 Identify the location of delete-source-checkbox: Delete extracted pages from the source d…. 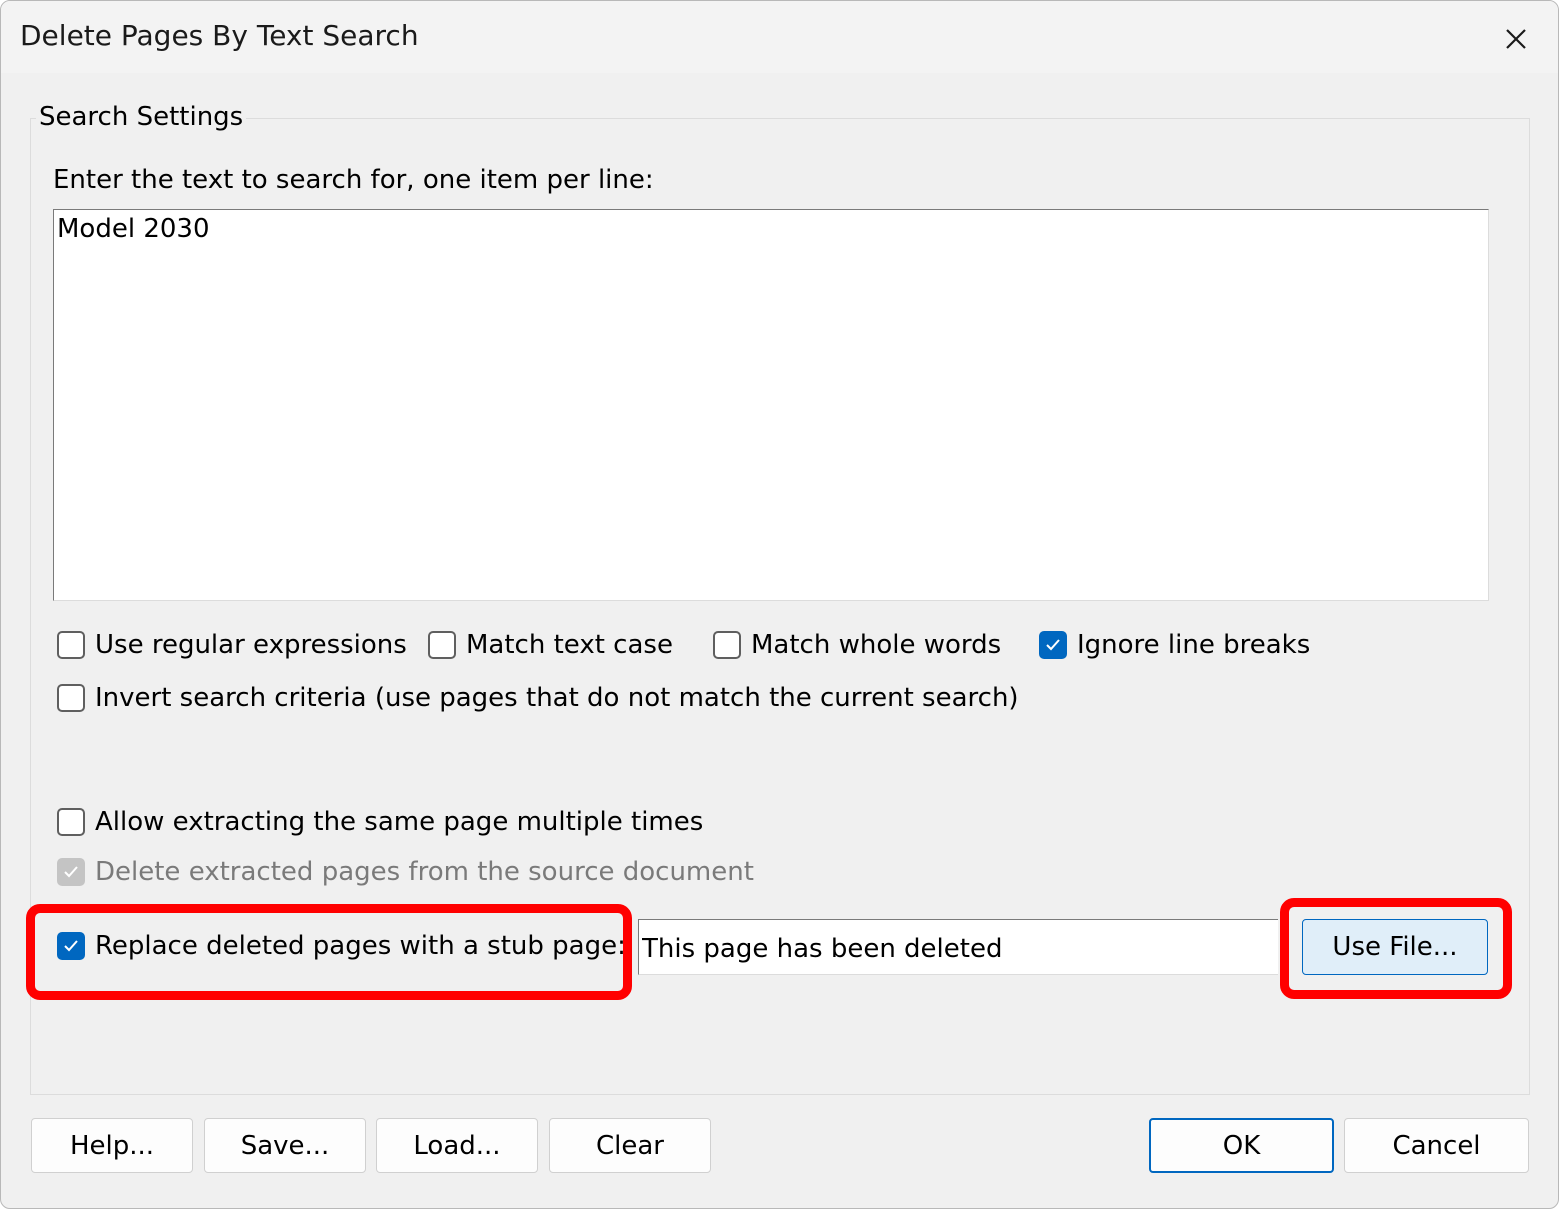
(405, 872).